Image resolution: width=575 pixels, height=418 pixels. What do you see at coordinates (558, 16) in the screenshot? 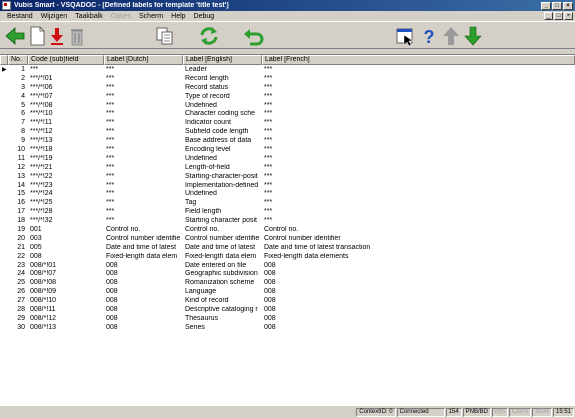
I see `mdi-restore-button: □` at bounding box center [558, 16].